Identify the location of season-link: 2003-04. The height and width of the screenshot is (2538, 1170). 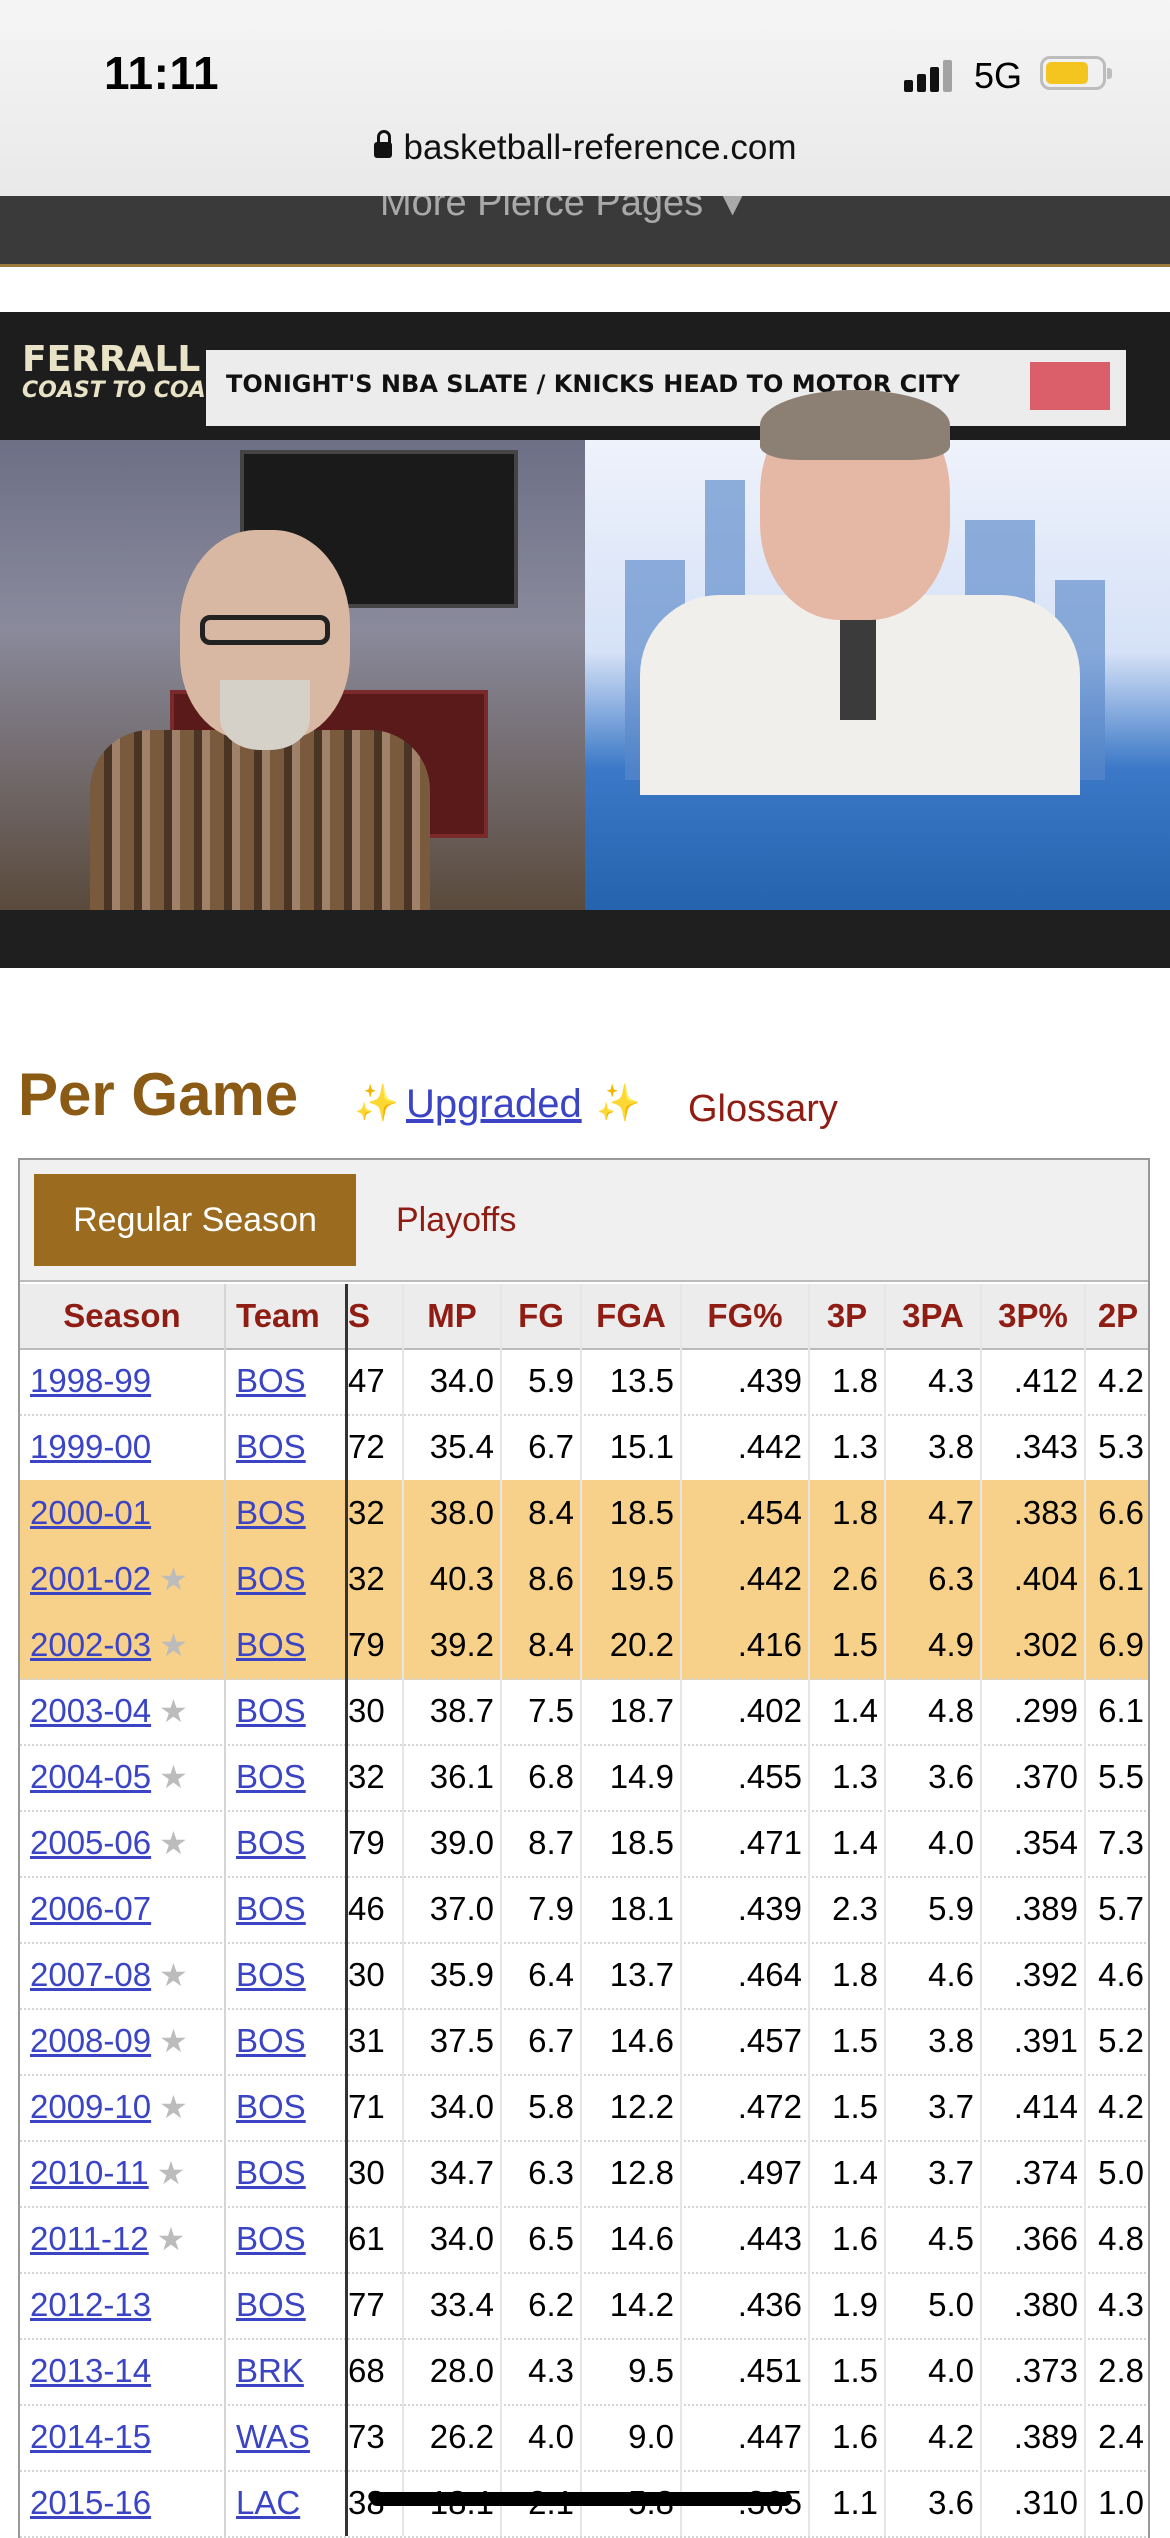
(90, 1711).